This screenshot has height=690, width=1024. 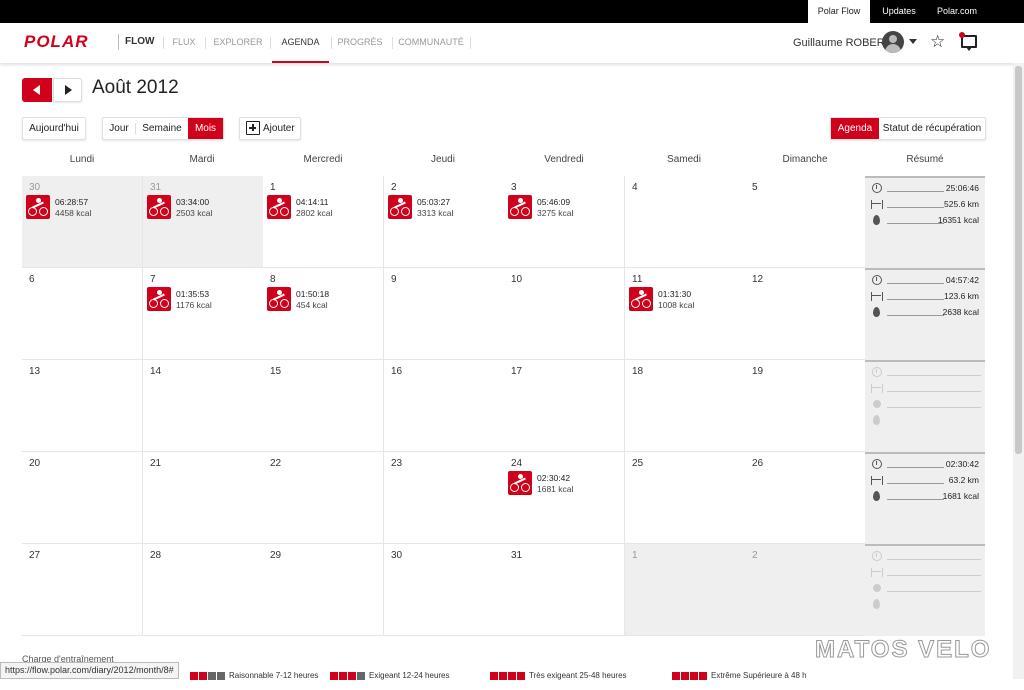 I want to click on day-number: 1, so click(x=635, y=555).